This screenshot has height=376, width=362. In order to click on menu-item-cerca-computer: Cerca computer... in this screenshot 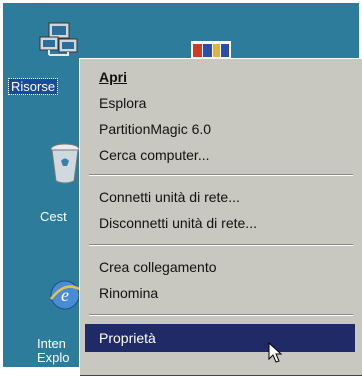, I will do `click(220, 155)`.